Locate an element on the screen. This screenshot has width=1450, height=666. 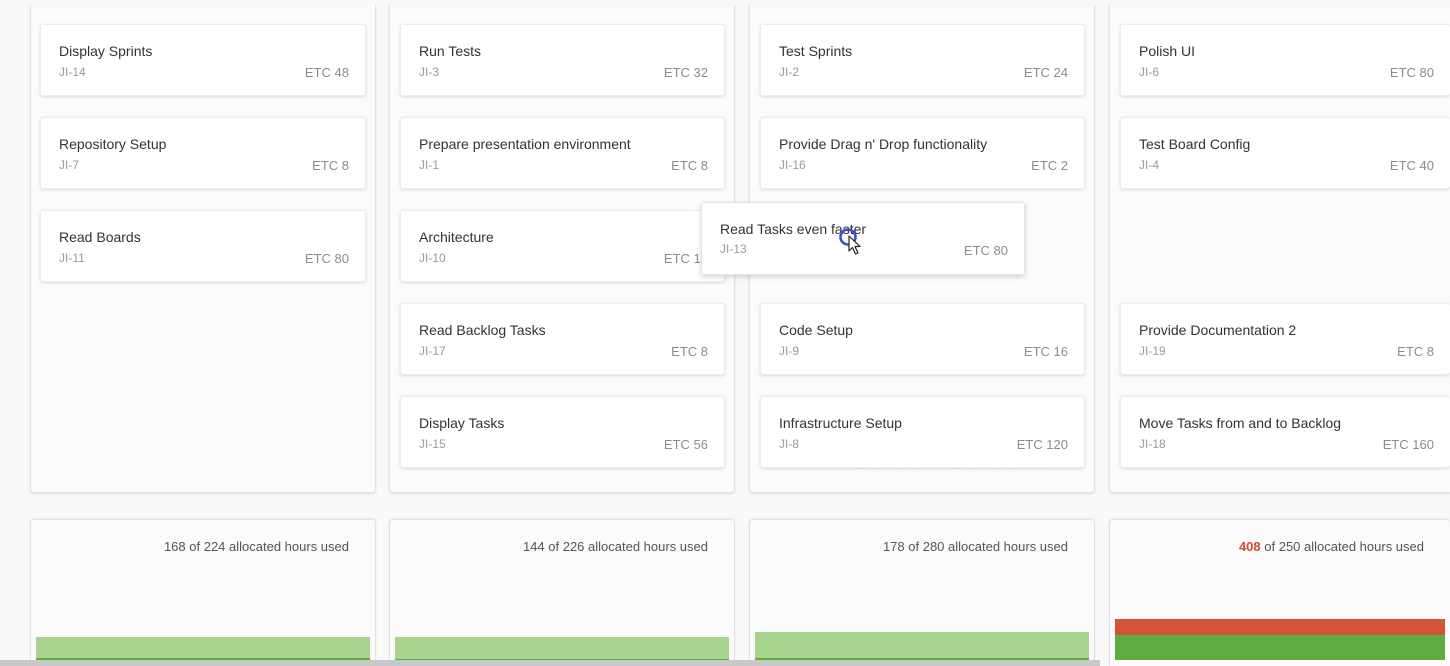
task-title: Read Boards is located at coordinates (100, 237).